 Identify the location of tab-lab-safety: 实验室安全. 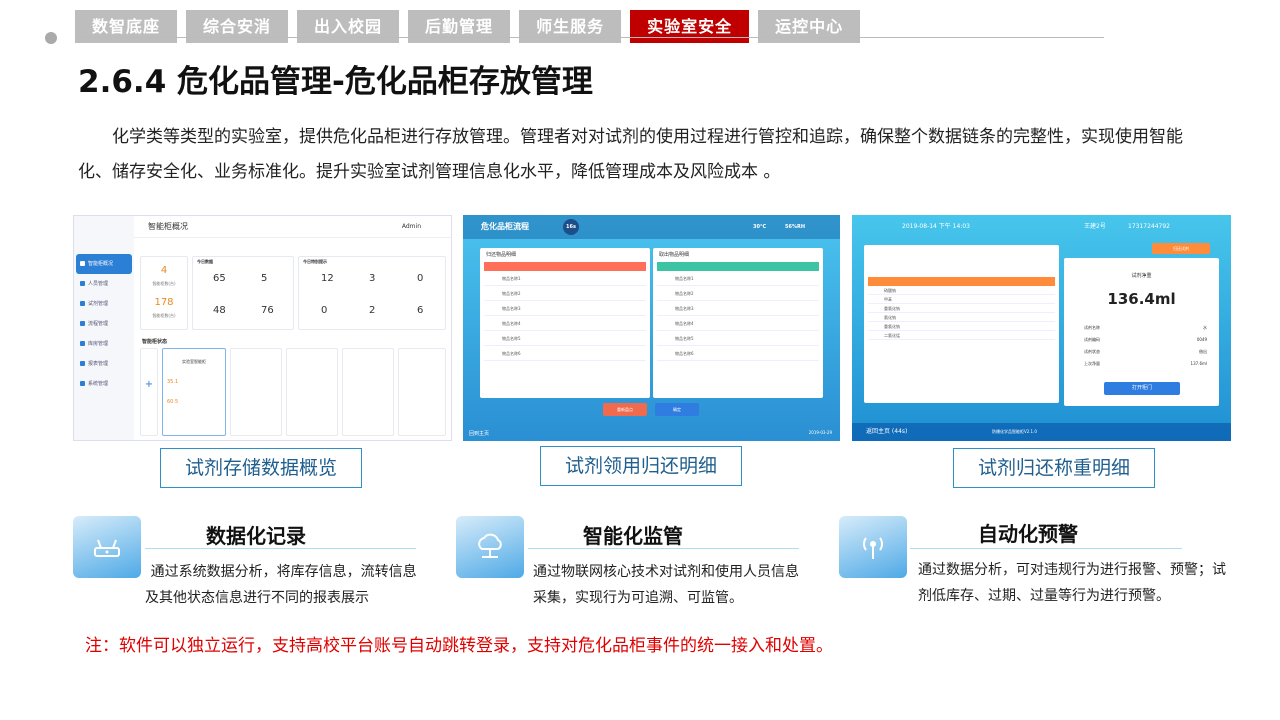
(690, 26).